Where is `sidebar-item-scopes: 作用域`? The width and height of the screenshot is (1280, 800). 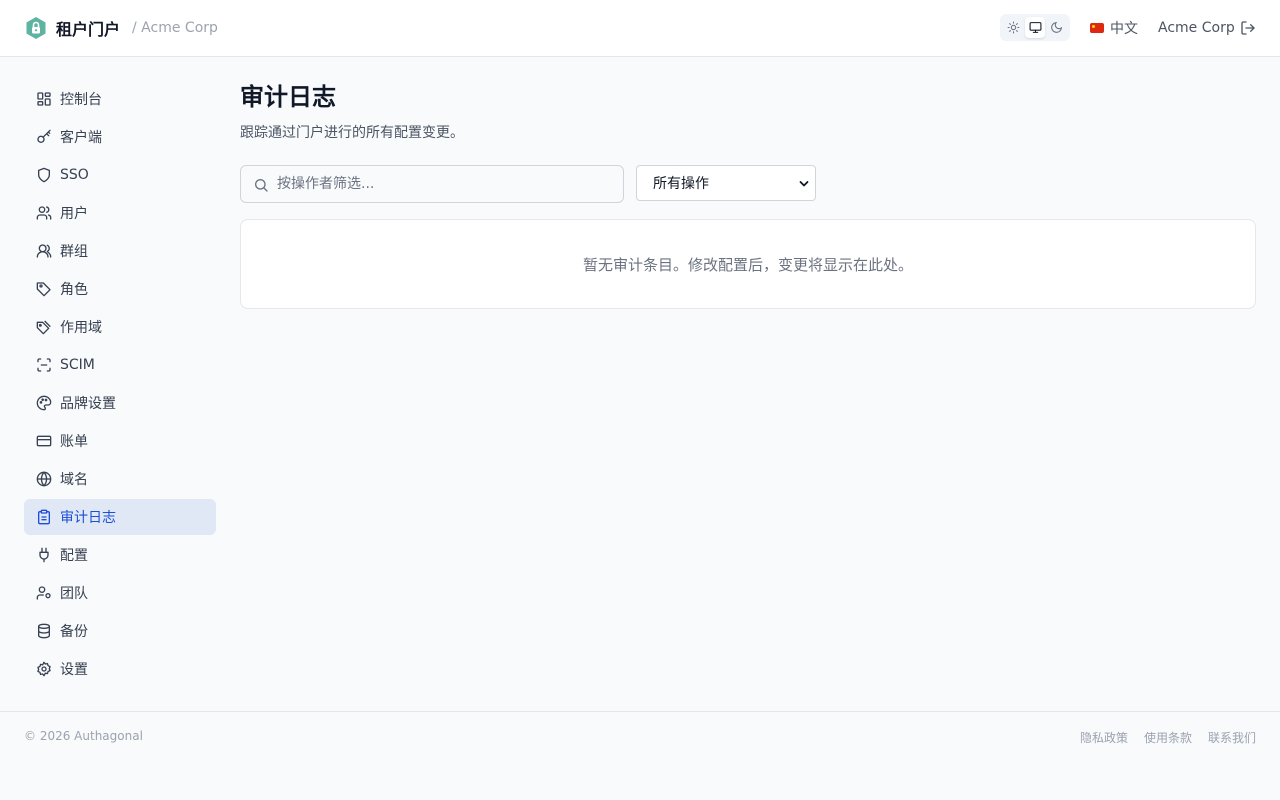
sidebar-item-scopes: 作用域 is located at coordinates (120, 327).